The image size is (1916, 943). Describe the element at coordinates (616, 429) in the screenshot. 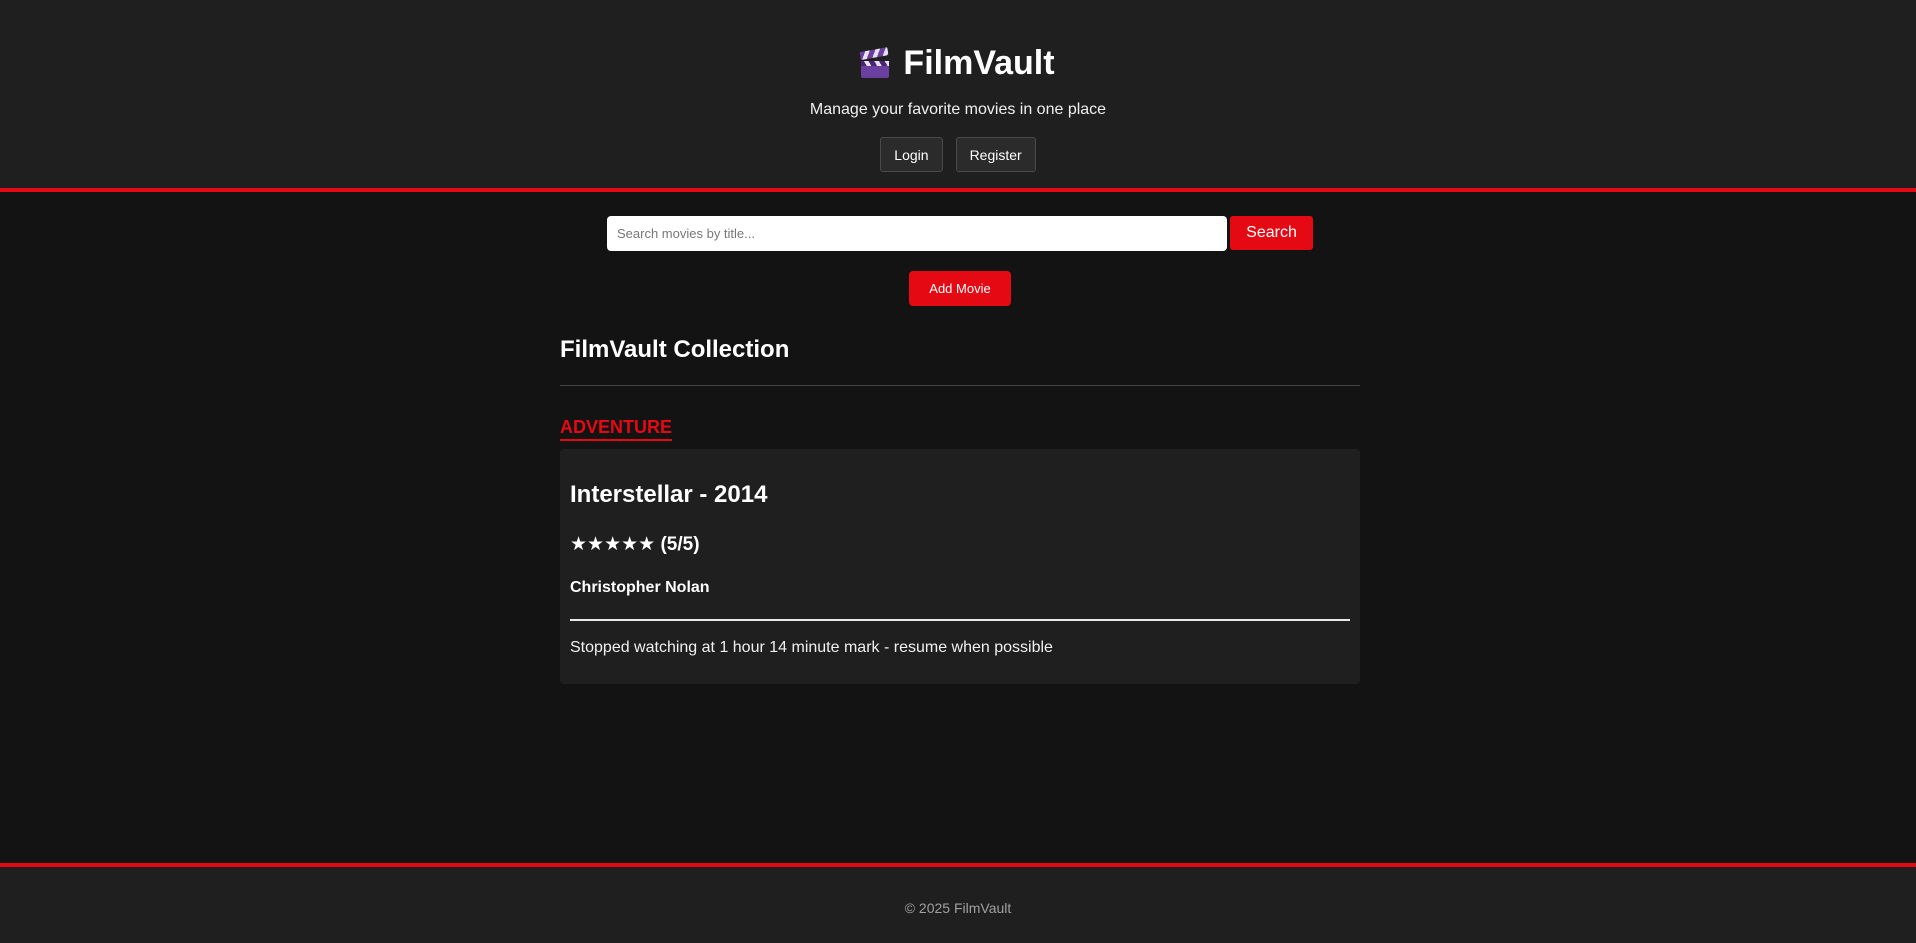

I see `genre-heading: ADVENTURE` at that location.